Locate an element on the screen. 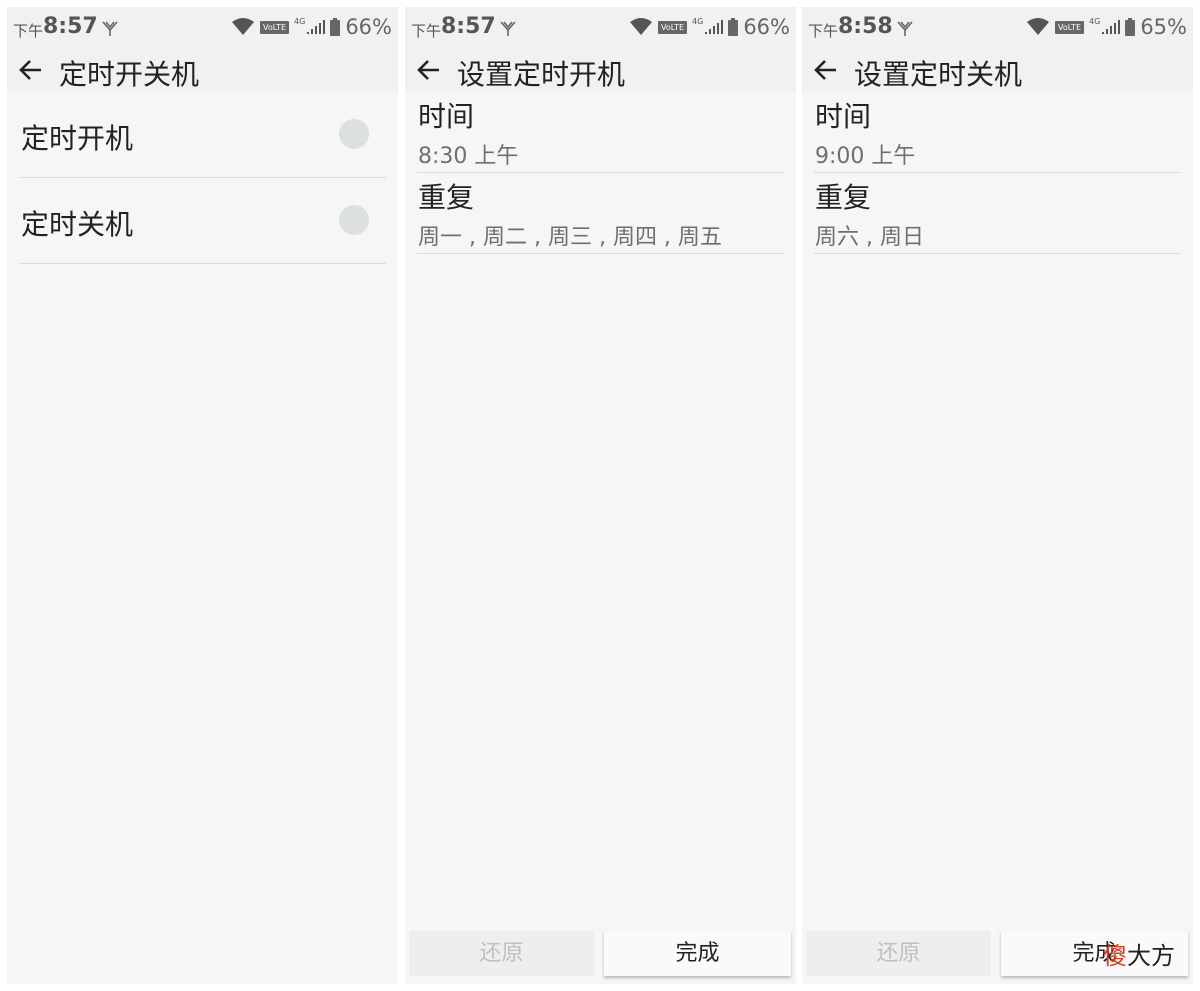 The height and width of the screenshot is (991, 1200). repeat-preference: 重复 周一 , 周二 , 周三 , 周四 , 周五 is located at coordinates (600, 213).